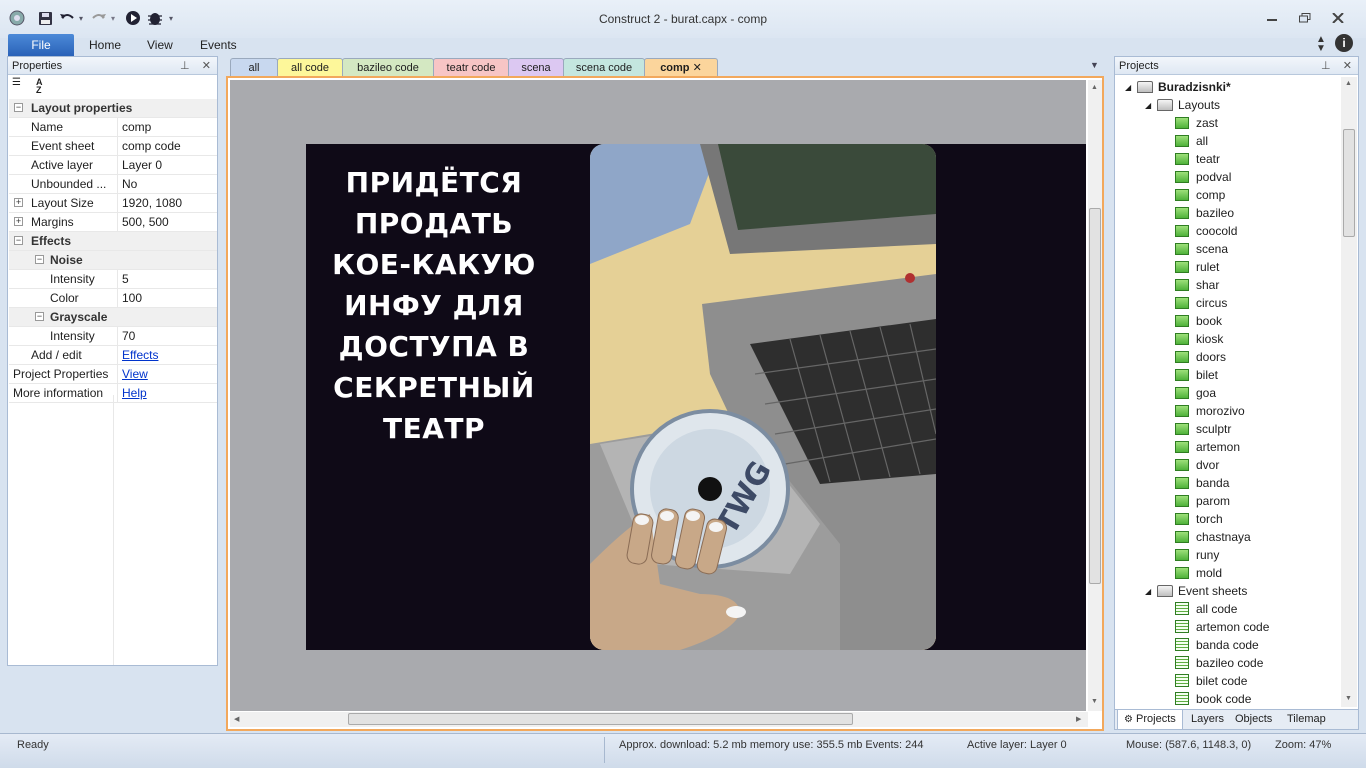 The width and height of the screenshot is (1366, 768). Describe the element at coordinates (167, 374) in the screenshot. I see `property-link: View` at that location.